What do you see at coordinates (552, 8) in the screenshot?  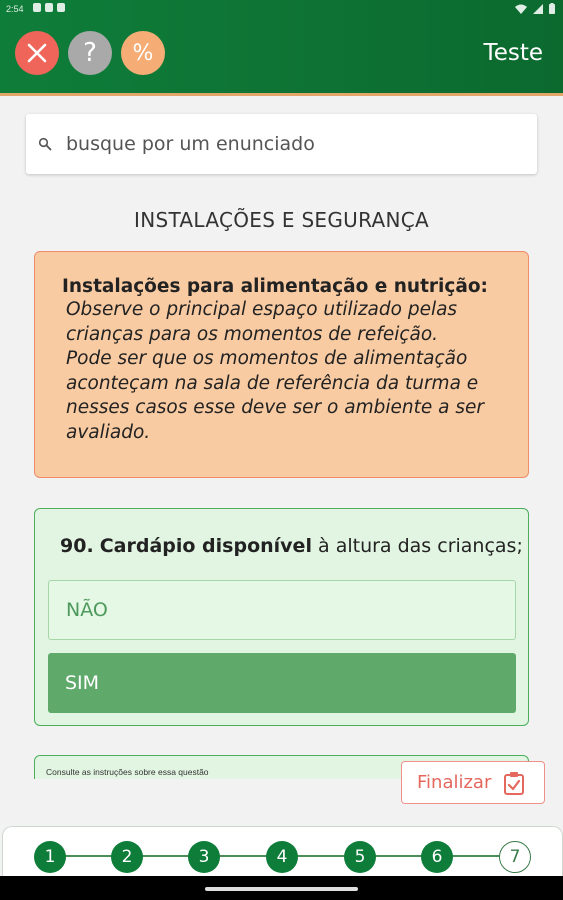 I see `battery-icon` at bounding box center [552, 8].